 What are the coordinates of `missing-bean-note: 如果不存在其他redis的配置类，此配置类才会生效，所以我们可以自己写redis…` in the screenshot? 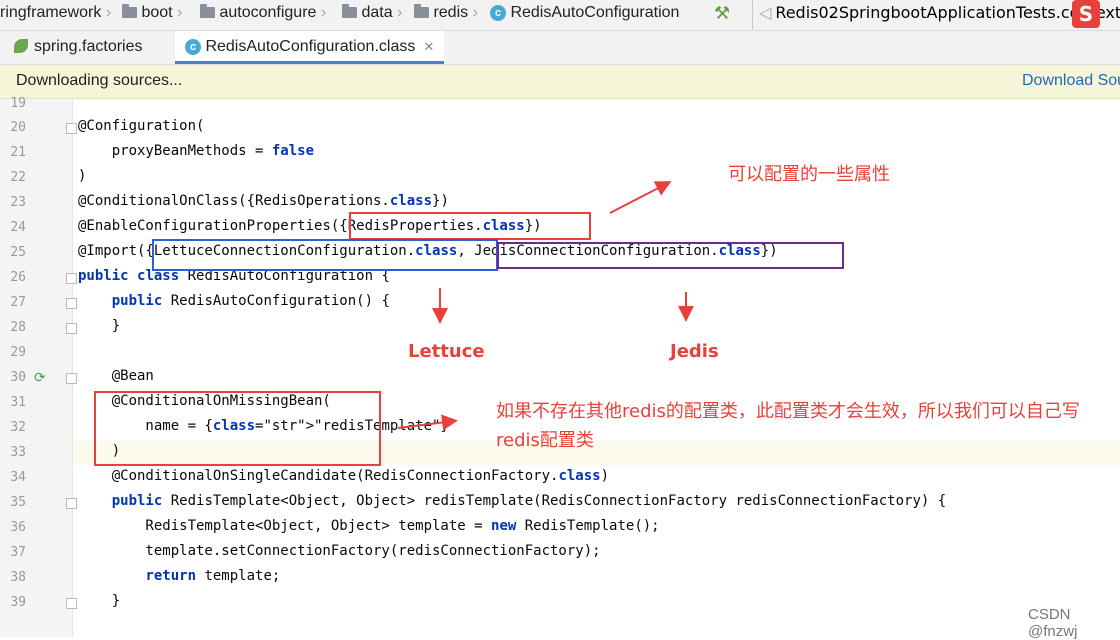 It's located at (788, 426).